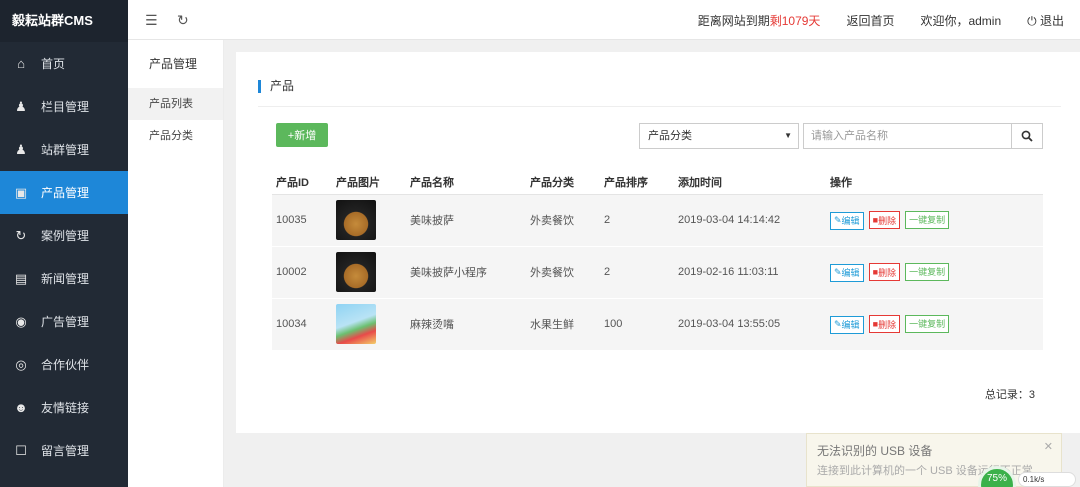 The width and height of the screenshot is (1080, 487). Describe the element at coordinates (750, 220) in the screenshot. I see `cell-time: 2019-03-04 14:14:42` at that location.